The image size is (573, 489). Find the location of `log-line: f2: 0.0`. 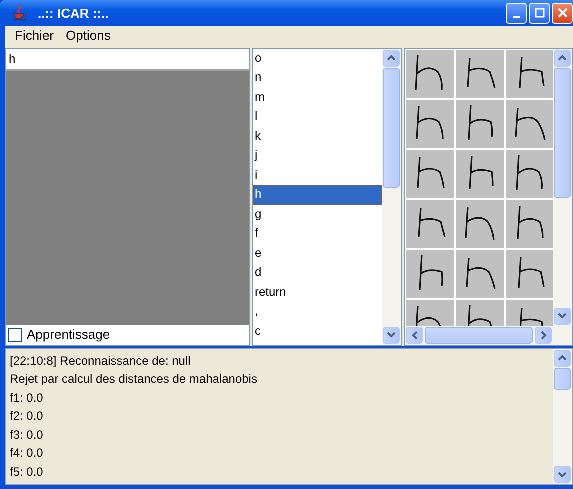

log-line: f2: 0.0 is located at coordinates (27, 416).